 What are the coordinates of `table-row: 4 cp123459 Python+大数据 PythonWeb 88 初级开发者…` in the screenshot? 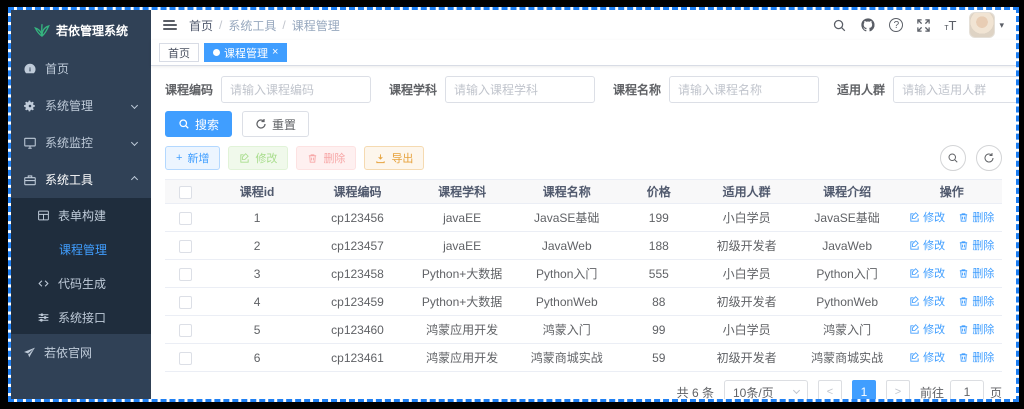 It's located at (583, 301).